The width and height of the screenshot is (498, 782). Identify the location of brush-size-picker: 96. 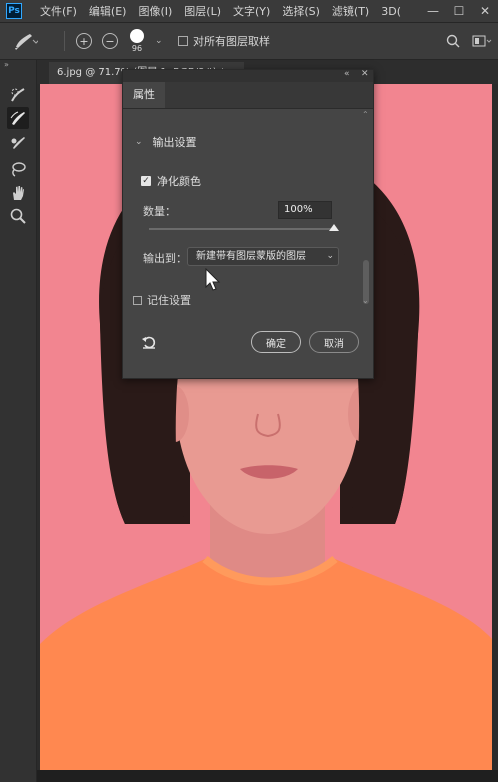
(137, 41).